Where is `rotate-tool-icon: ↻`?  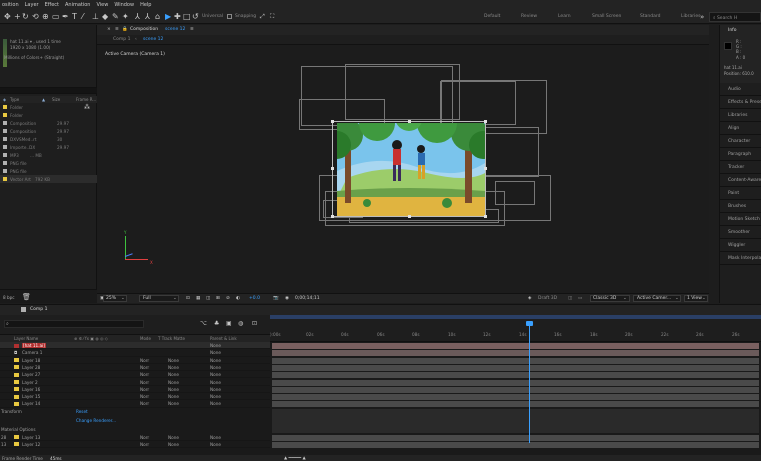
rotate-tool-icon: ↻ is located at coordinates (25, 16).